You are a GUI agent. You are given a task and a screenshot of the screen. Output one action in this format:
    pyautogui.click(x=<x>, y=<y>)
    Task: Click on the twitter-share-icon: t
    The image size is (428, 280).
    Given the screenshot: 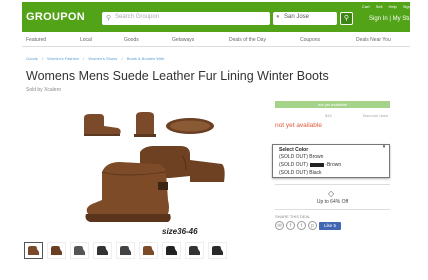 What is the action you would take?
    pyautogui.click(x=301, y=225)
    